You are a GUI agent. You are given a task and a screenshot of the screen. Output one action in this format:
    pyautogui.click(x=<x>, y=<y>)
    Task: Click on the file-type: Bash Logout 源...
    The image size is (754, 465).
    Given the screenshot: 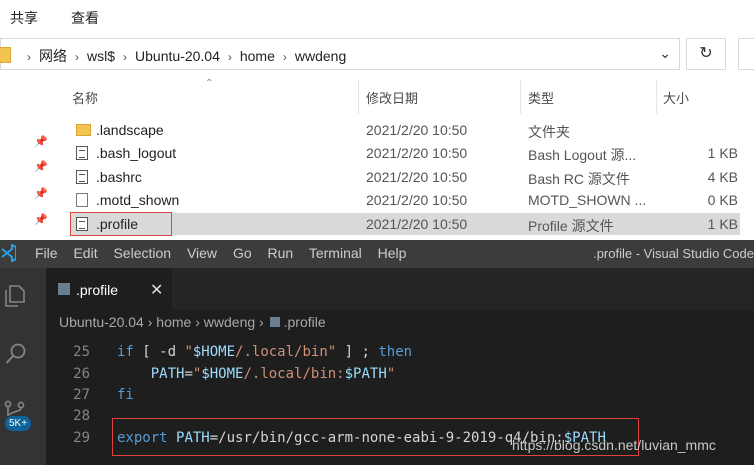 What is the action you would take?
    pyautogui.click(x=582, y=155)
    